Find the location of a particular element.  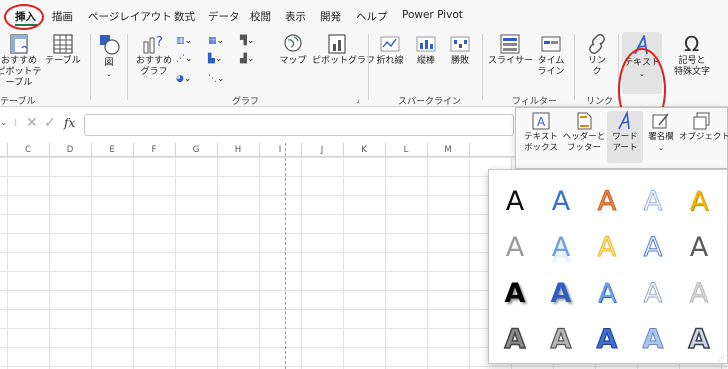

column-header-l: L is located at coordinates (406, 150).